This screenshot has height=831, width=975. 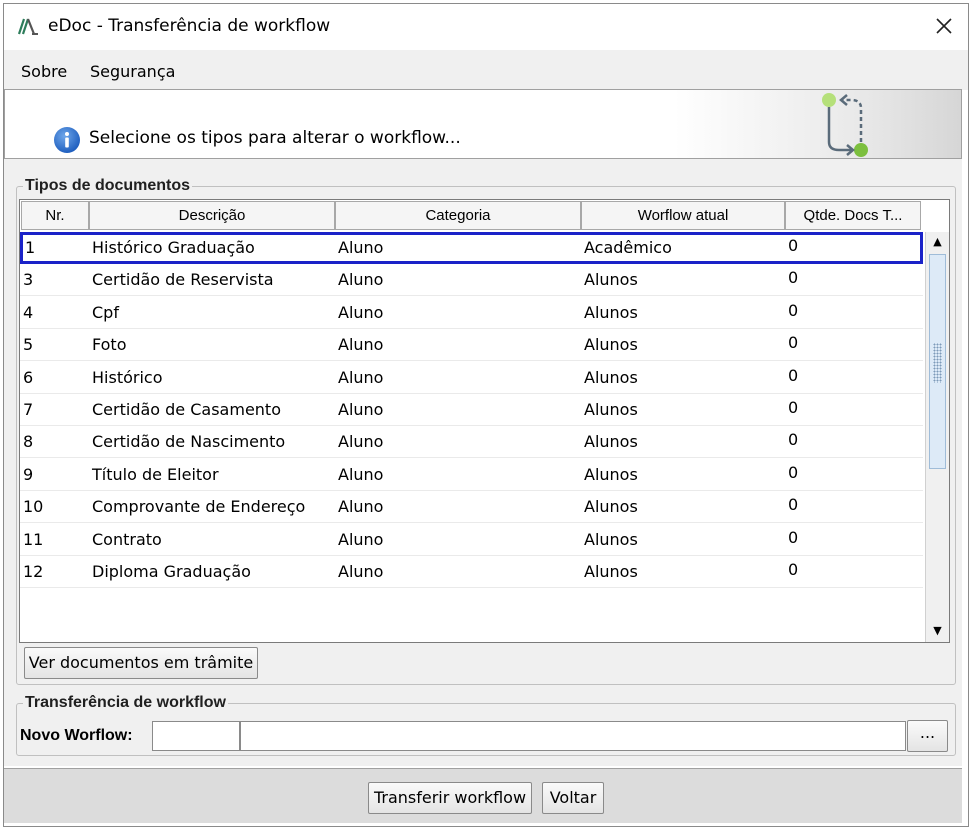 What do you see at coordinates (28, 312) in the screenshot?
I see `cell-nr: 4` at bounding box center [28, 312].